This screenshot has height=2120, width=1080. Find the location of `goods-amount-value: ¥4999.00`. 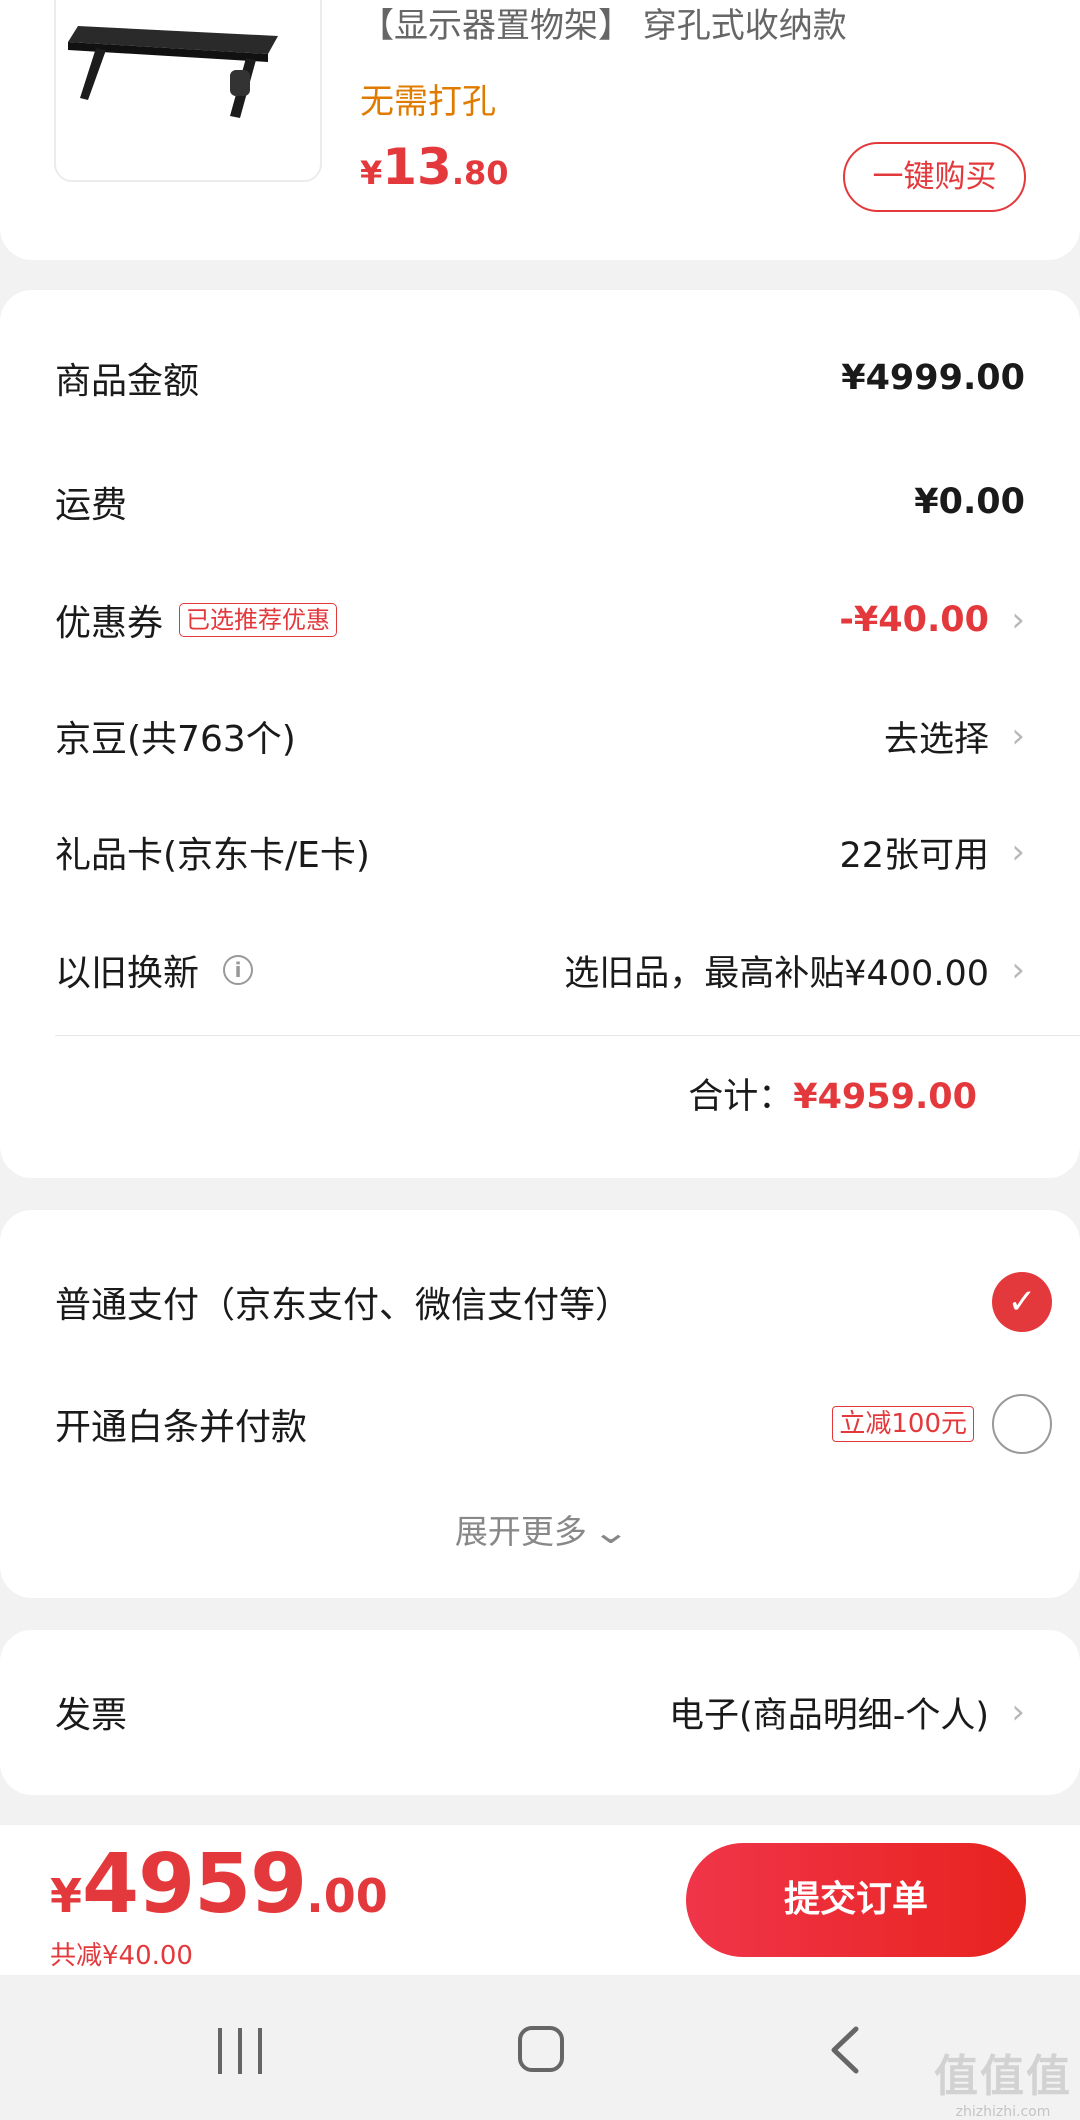

goods-amount-value: ¥4999.00 is located at coordinates (933, 378).